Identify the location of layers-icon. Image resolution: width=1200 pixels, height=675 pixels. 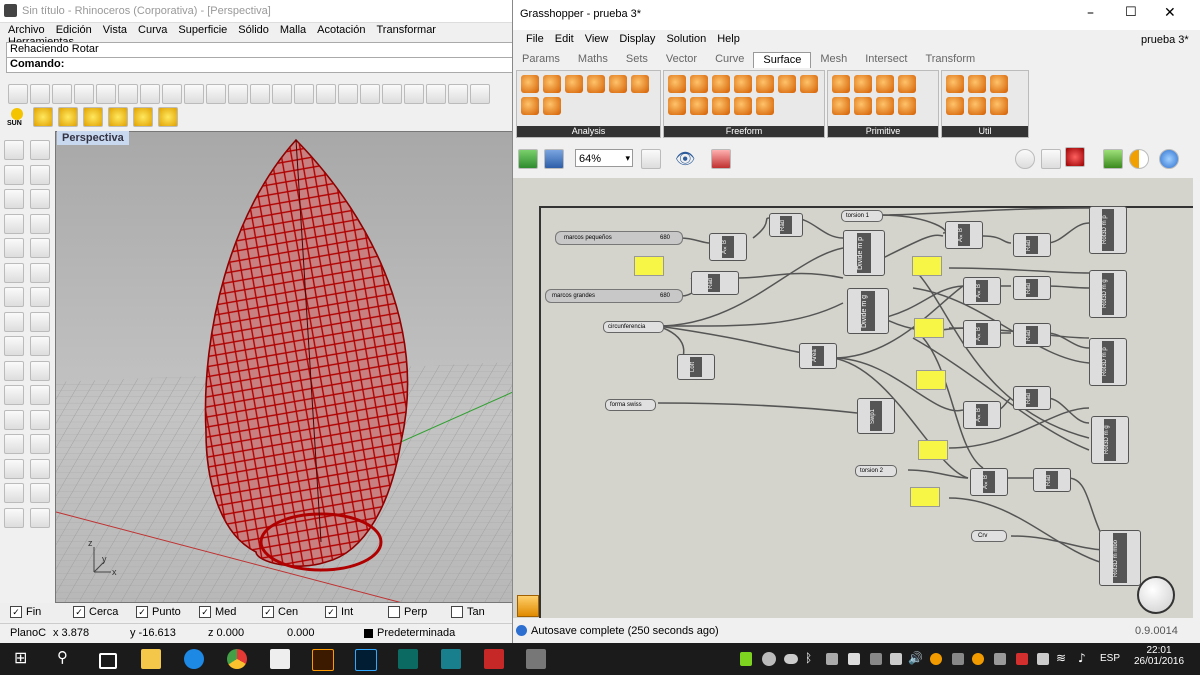
(458, 94).